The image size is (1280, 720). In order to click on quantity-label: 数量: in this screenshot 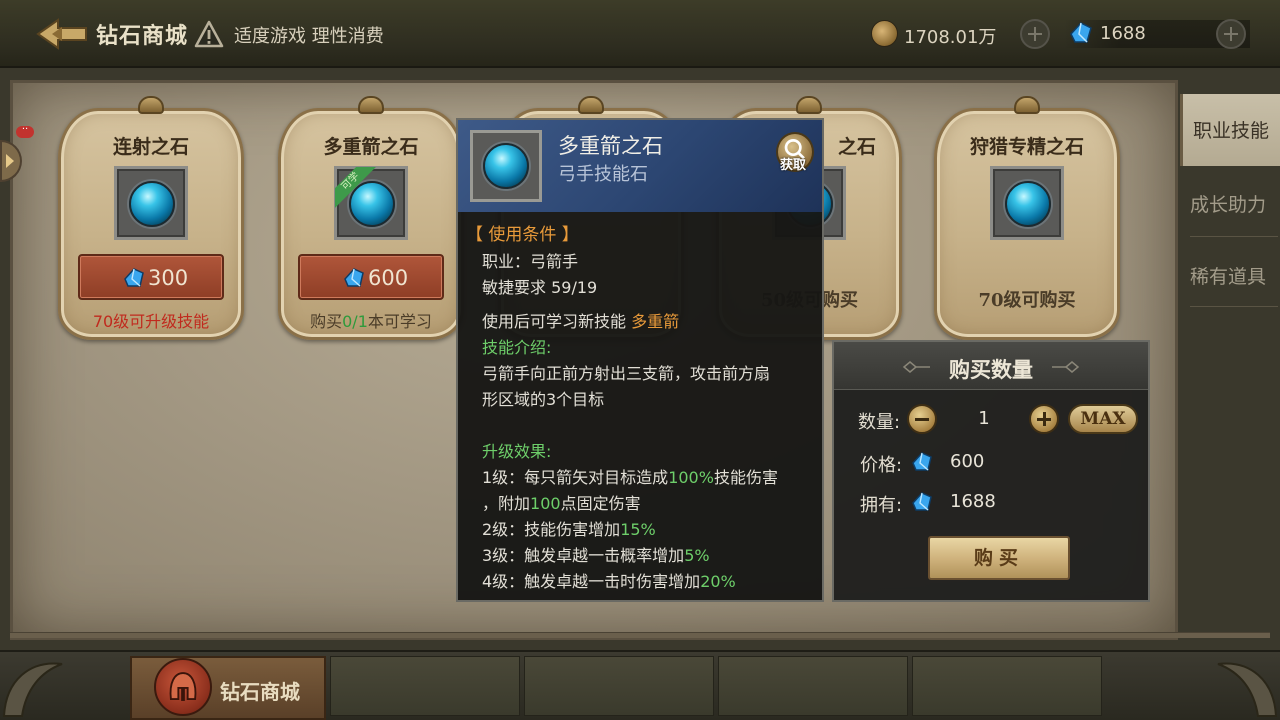, I will do `click(879, 422)`.